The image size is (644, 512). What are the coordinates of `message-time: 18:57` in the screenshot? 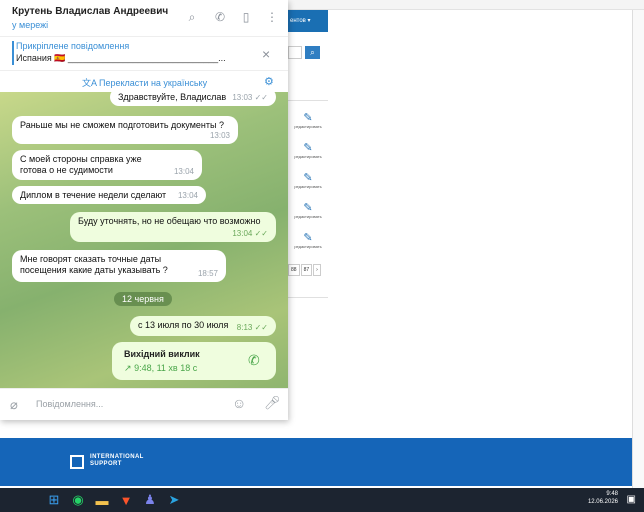 It's located at (207, 273).